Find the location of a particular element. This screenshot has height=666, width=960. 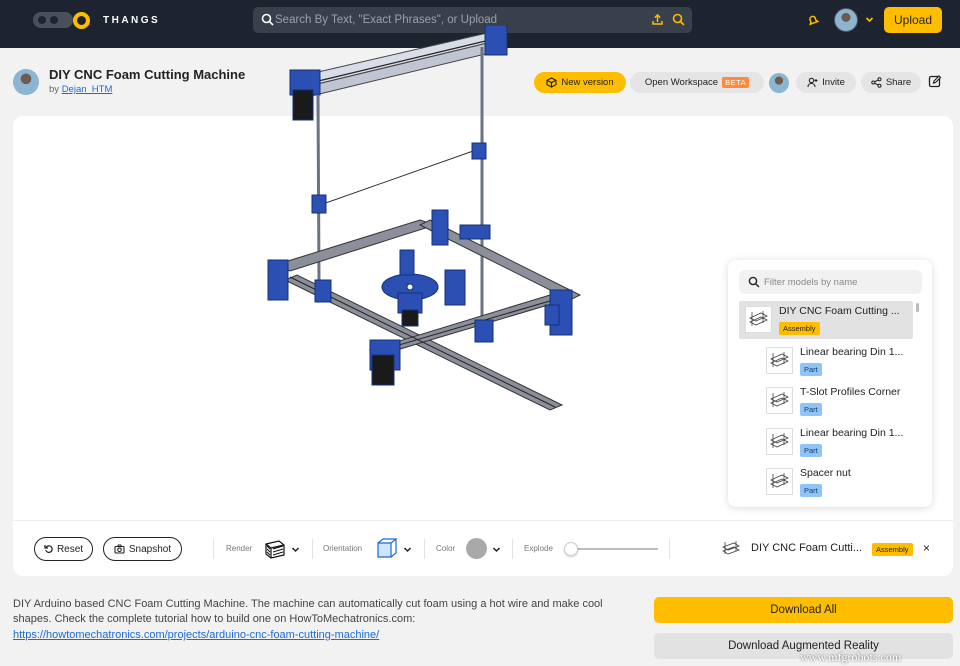

item-name: T-Slot Profiles Corner is located at coordinates (850, 392).